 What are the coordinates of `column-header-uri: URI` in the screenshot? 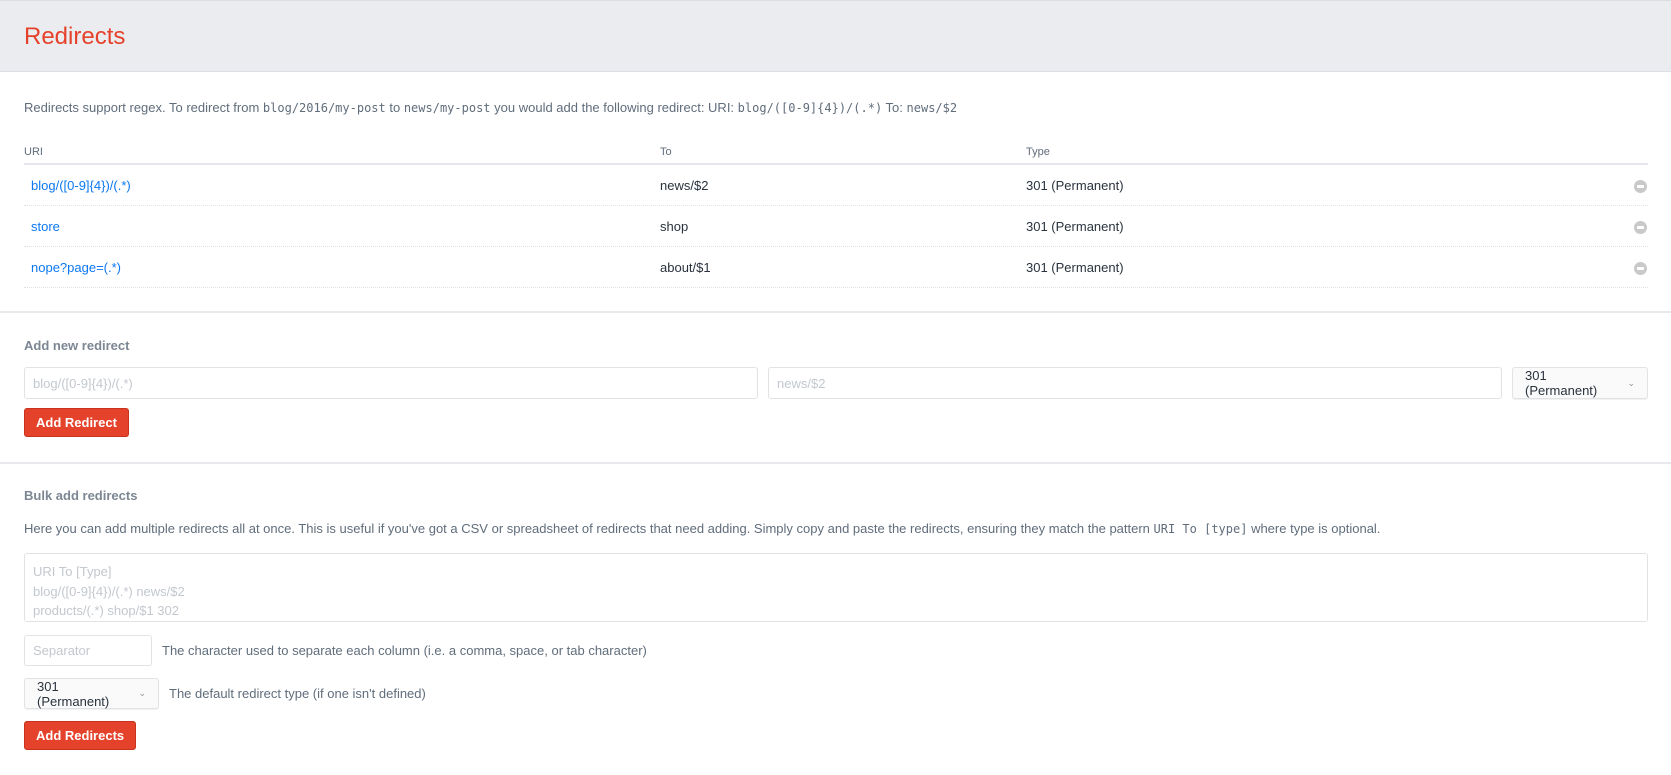 It's located at (33, 152).